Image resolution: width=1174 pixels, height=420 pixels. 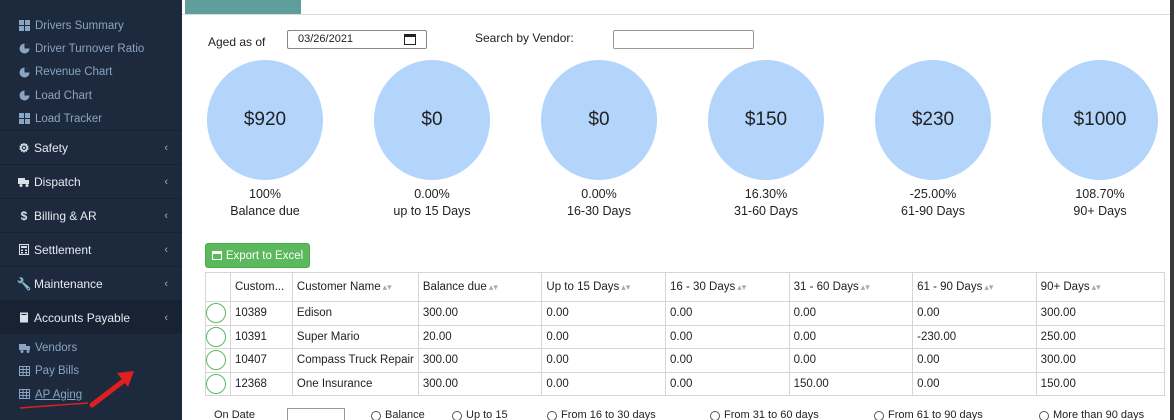 What do you see at coordinates (91, 283) in the screenshot?
I see `sidebar-item-maintenance: 🔧 Maintenance ‹` at bounding box center [91, 283].